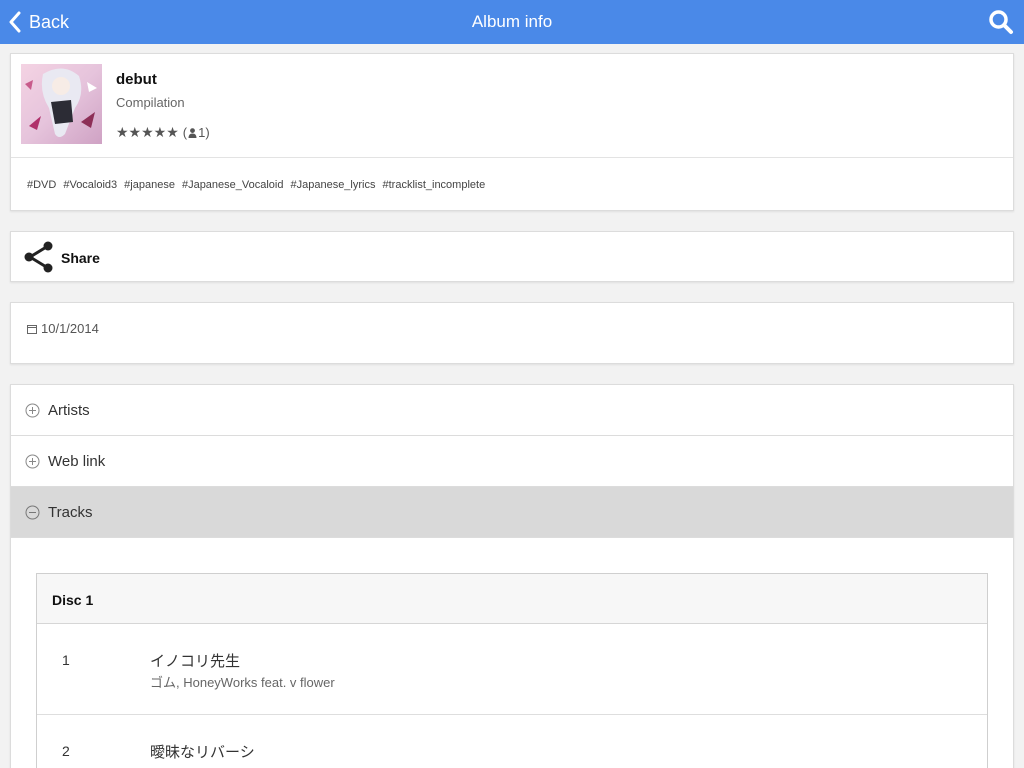 Image resolution: width=1024 pixels, height=768 pixels. Describe the element at coordinates (73, 600) in the screenshot. I see `disc-title: Disc 1` at that location.